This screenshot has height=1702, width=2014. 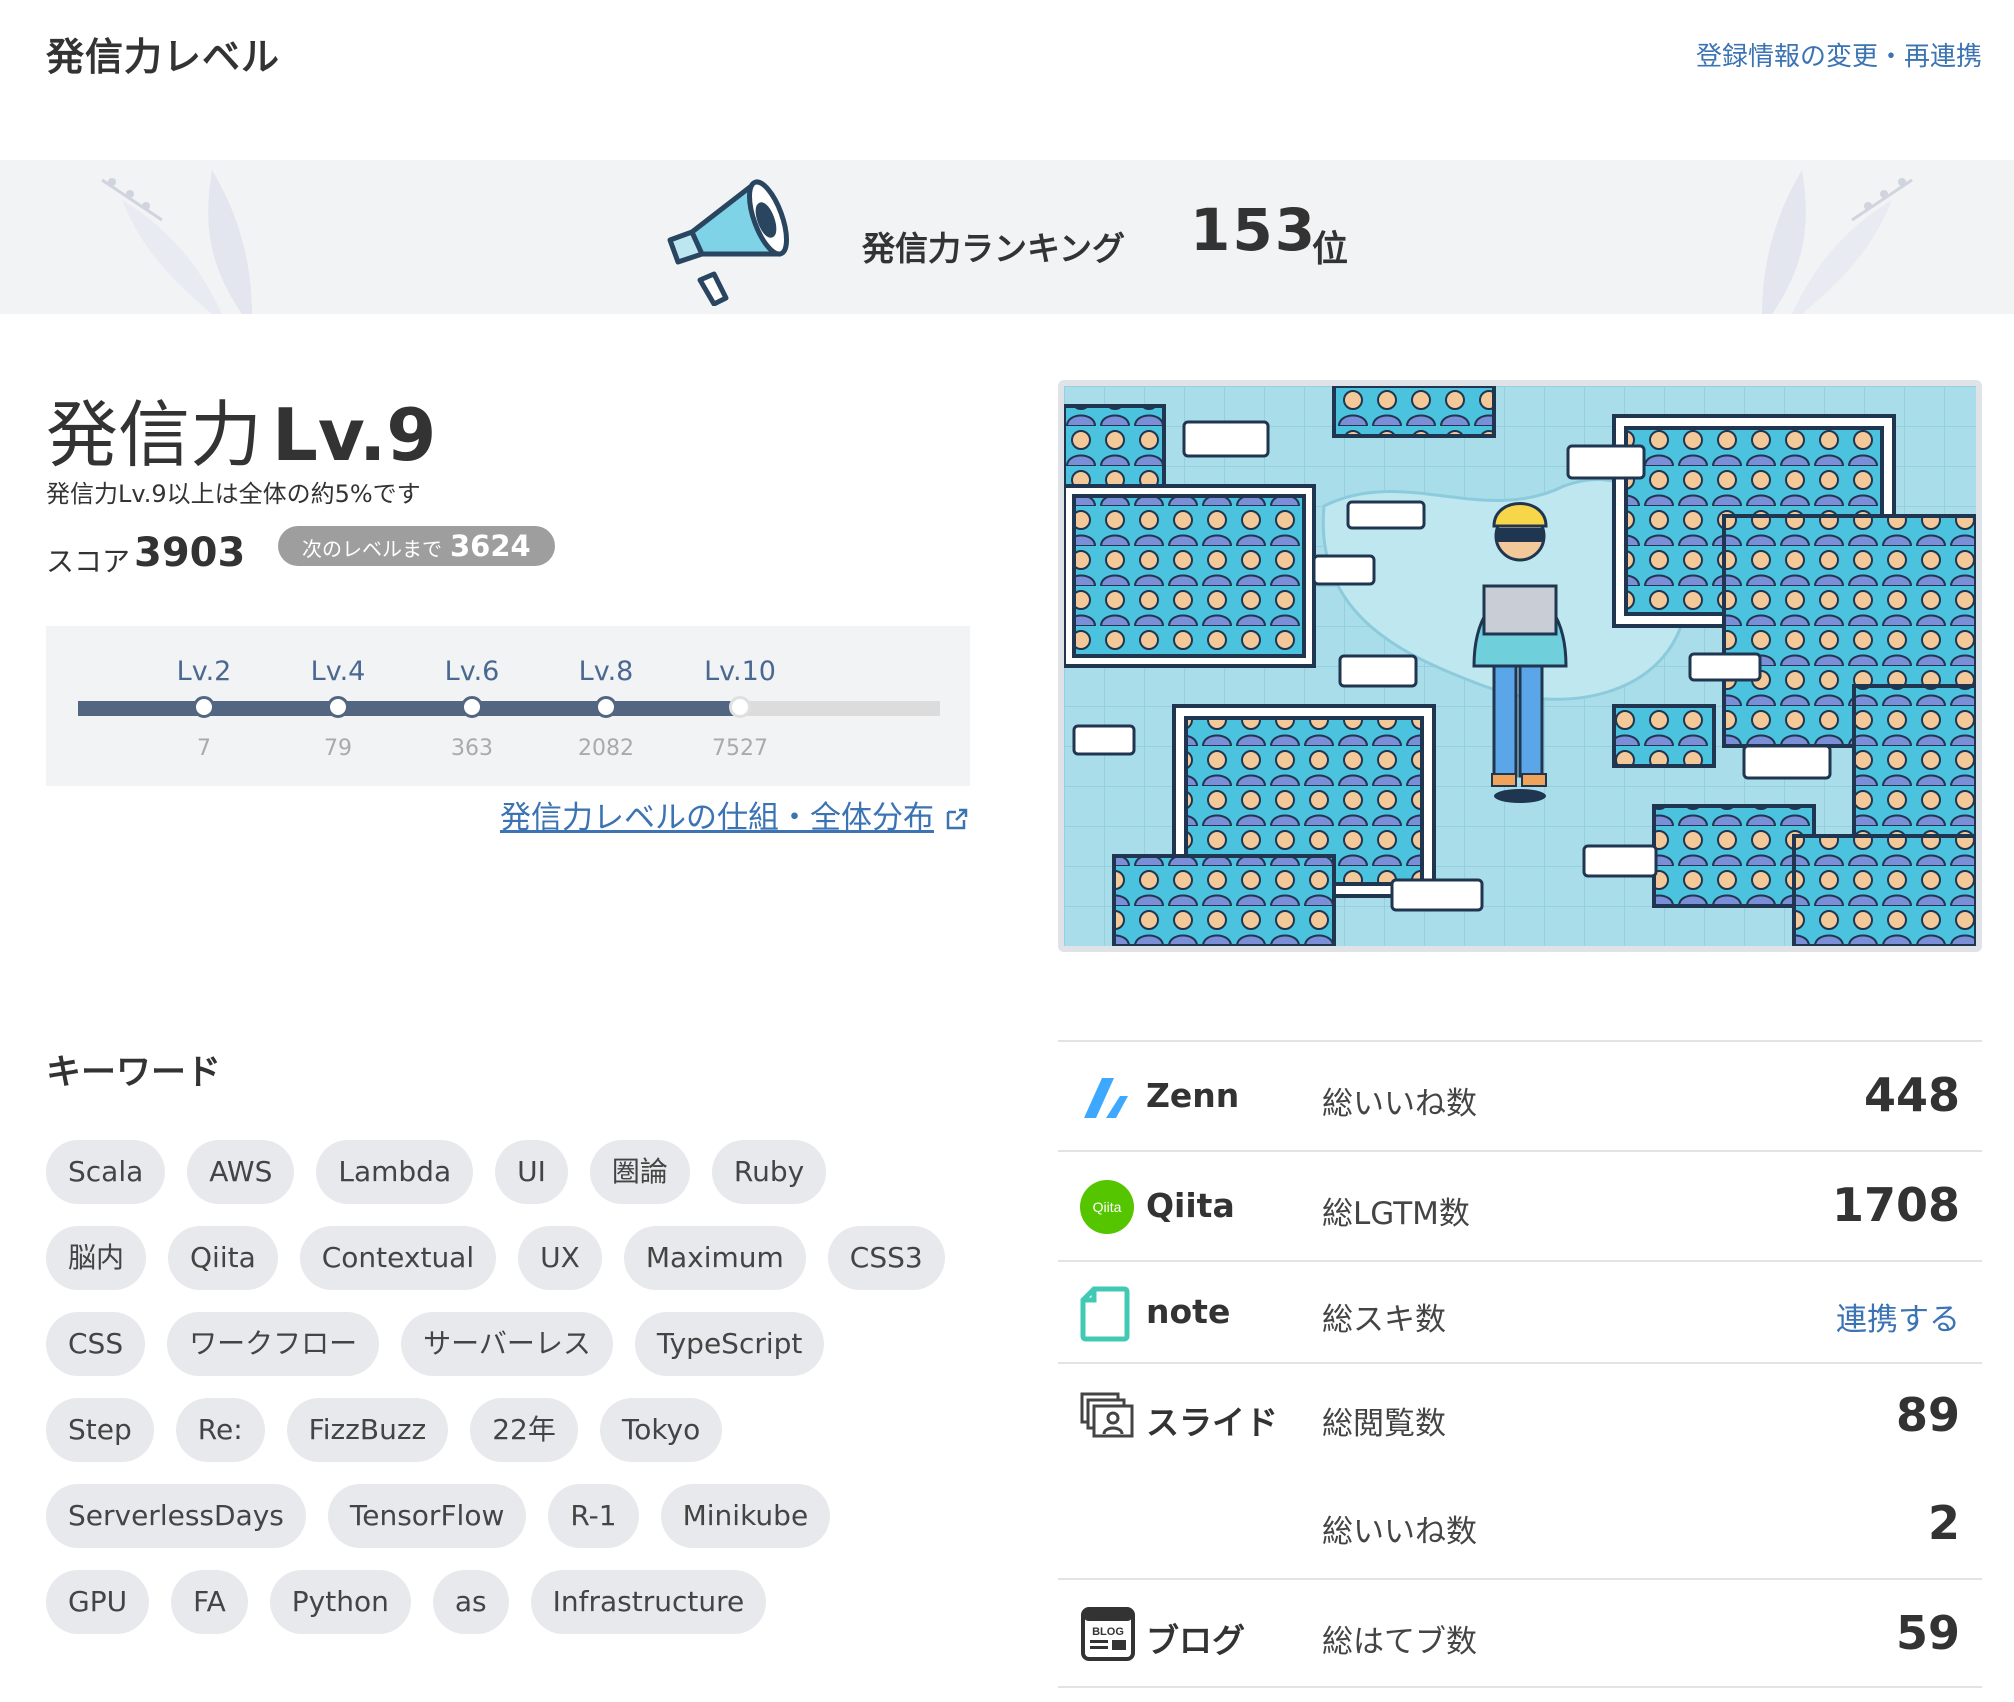 I want to click on level-heading: 発信力 Lv.9, so click(x=241, y=428).